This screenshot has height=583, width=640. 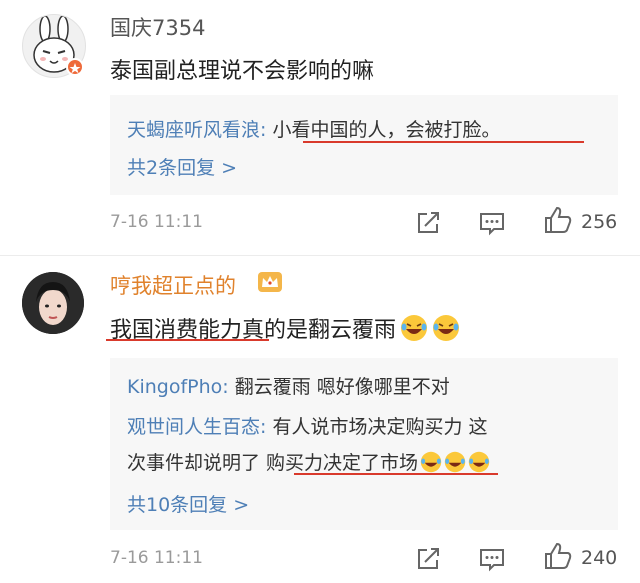 I want to click on more-replies-link: 共2条回复 >, so click(x=182, y=166).